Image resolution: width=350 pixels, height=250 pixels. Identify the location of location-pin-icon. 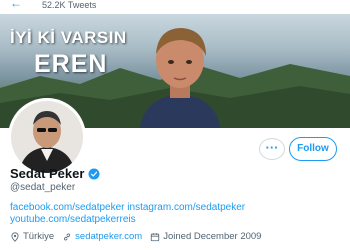
(15, 236).